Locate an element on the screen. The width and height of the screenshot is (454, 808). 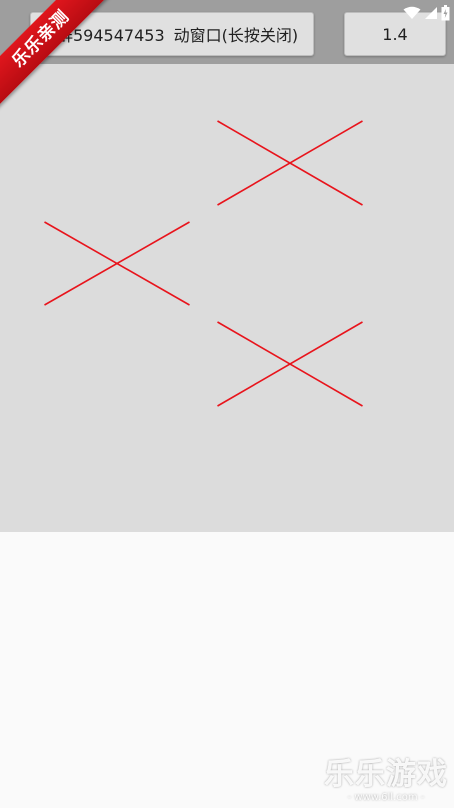
wifi-icon is located at coordinates (412, 12).